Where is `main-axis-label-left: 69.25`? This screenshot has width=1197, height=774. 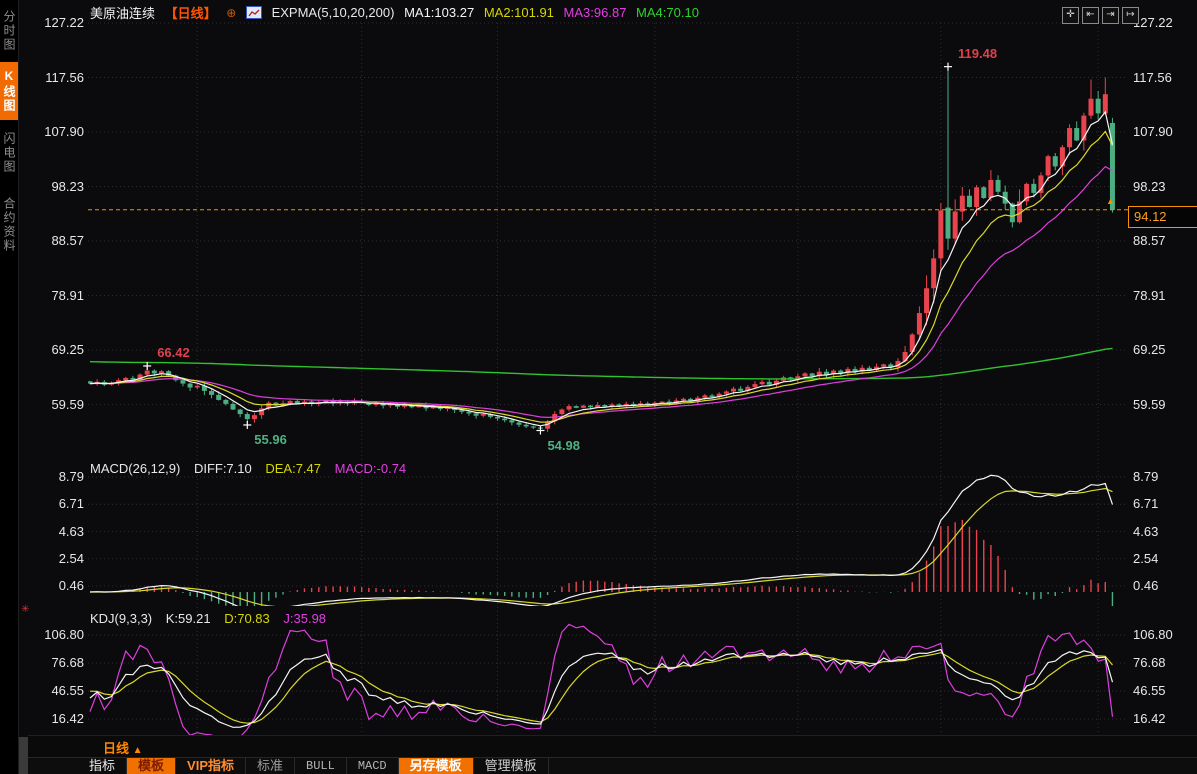 main-axis-label-left: 69.25 is located at coordinates (67, 349).